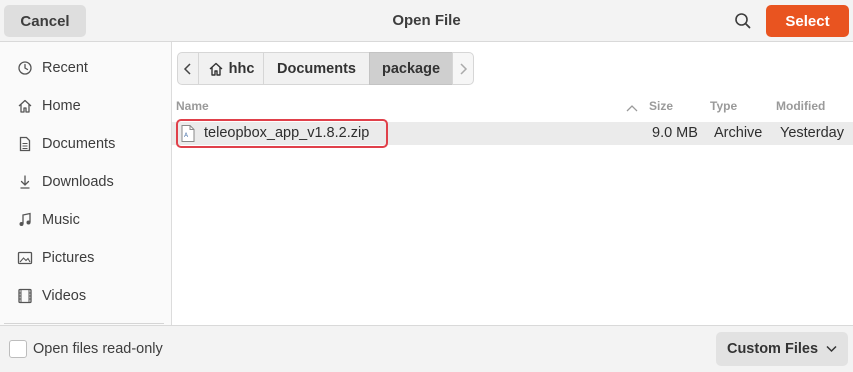  I want to click on file-type: Archive, so click(738, 133).